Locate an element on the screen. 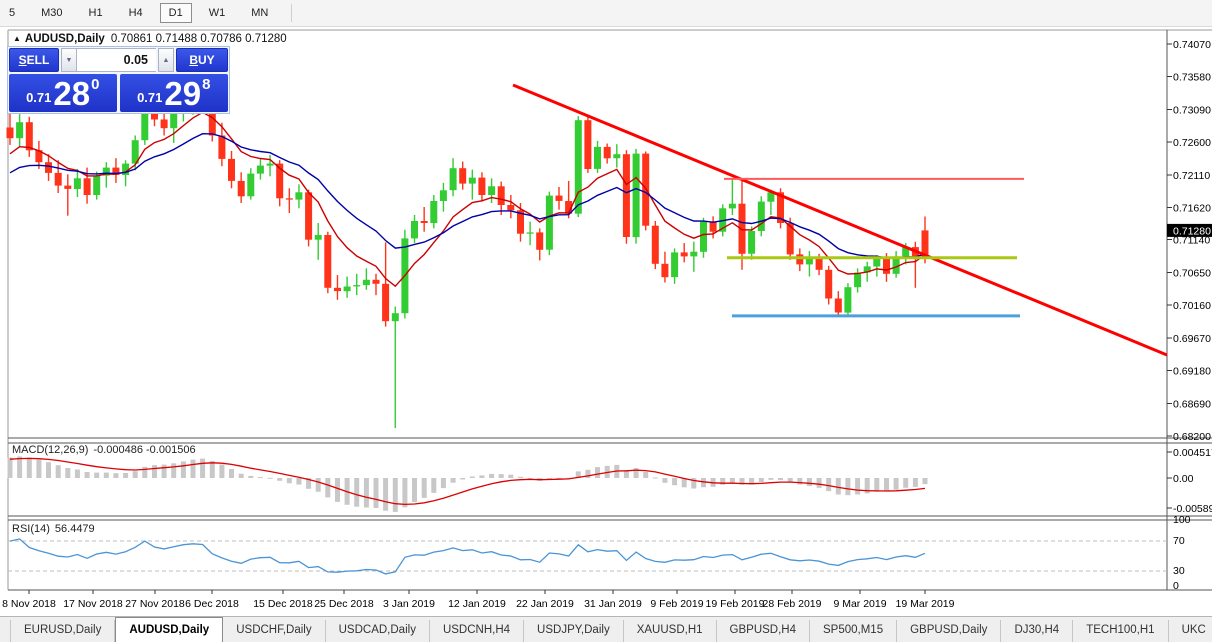 The height and width of the screenshot is (642, 1212). svg-text: 0.72600 is located at coordinates (1192, 143).